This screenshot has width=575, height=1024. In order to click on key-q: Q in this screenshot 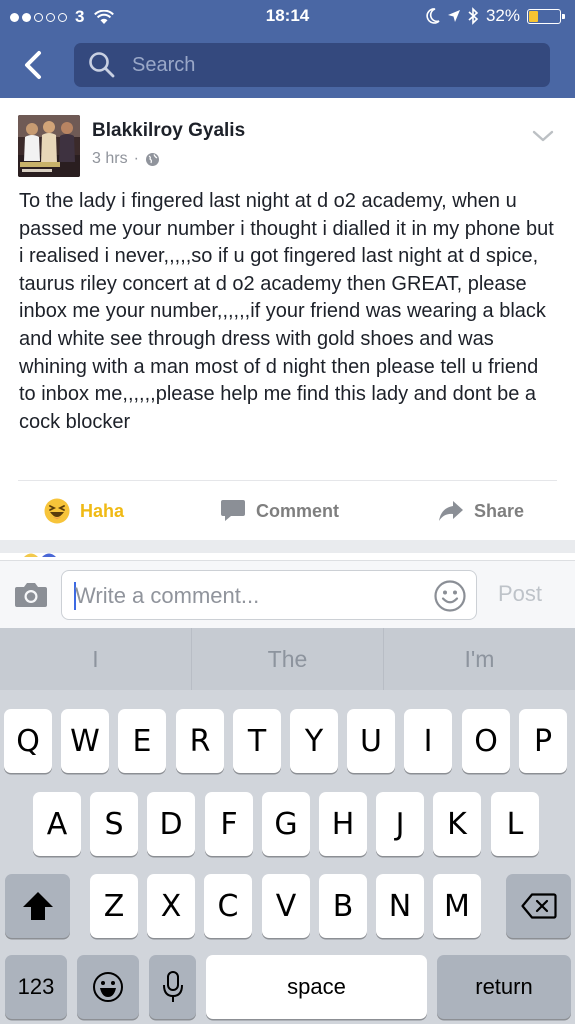, I will do `click(28, 741)`.